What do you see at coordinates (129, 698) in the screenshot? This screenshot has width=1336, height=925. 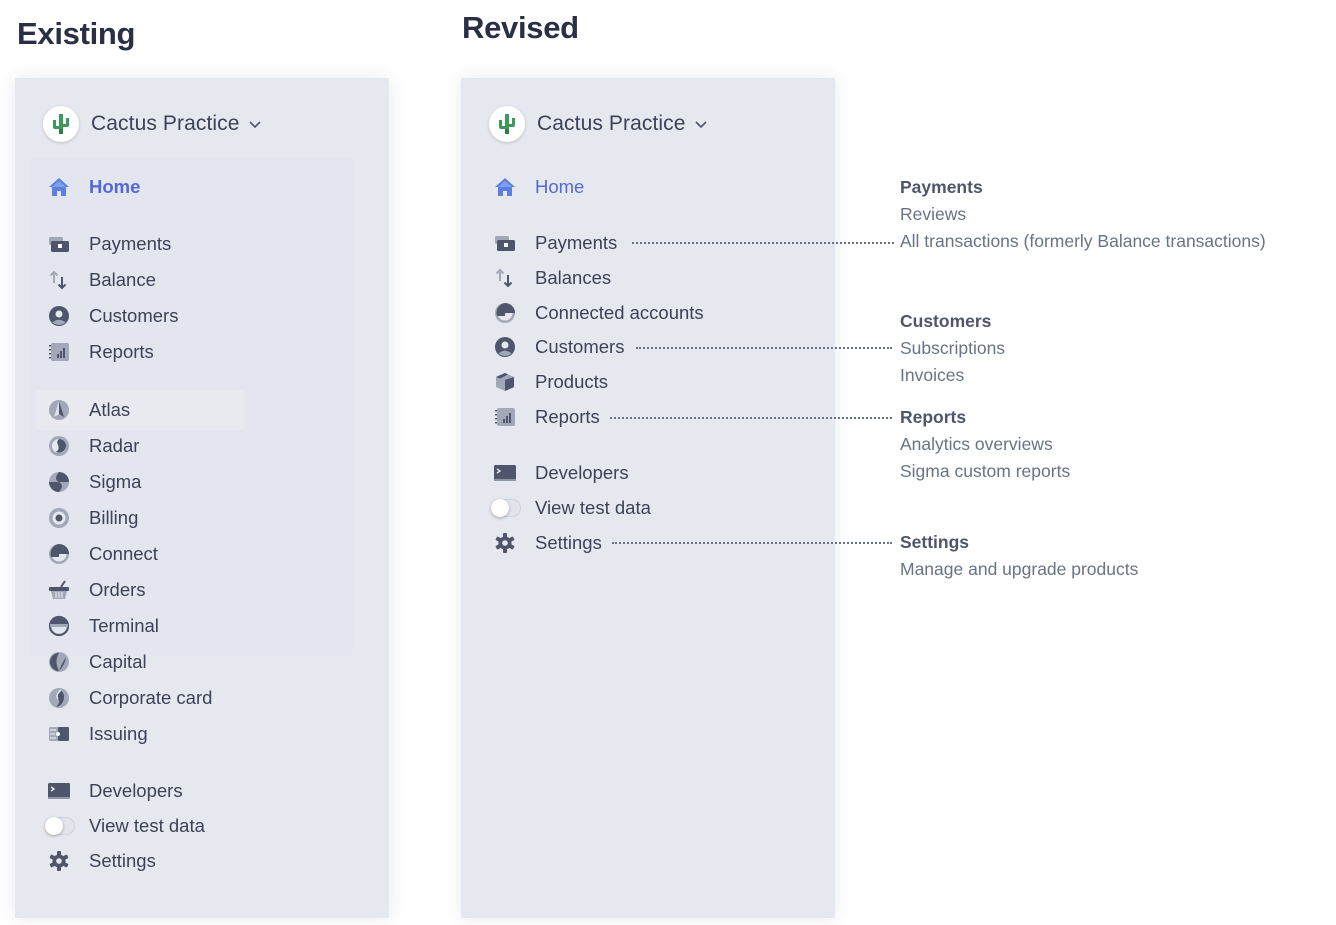 I see `nav-item-corporate-card: Corporate card` at bounding box center [129, 698].